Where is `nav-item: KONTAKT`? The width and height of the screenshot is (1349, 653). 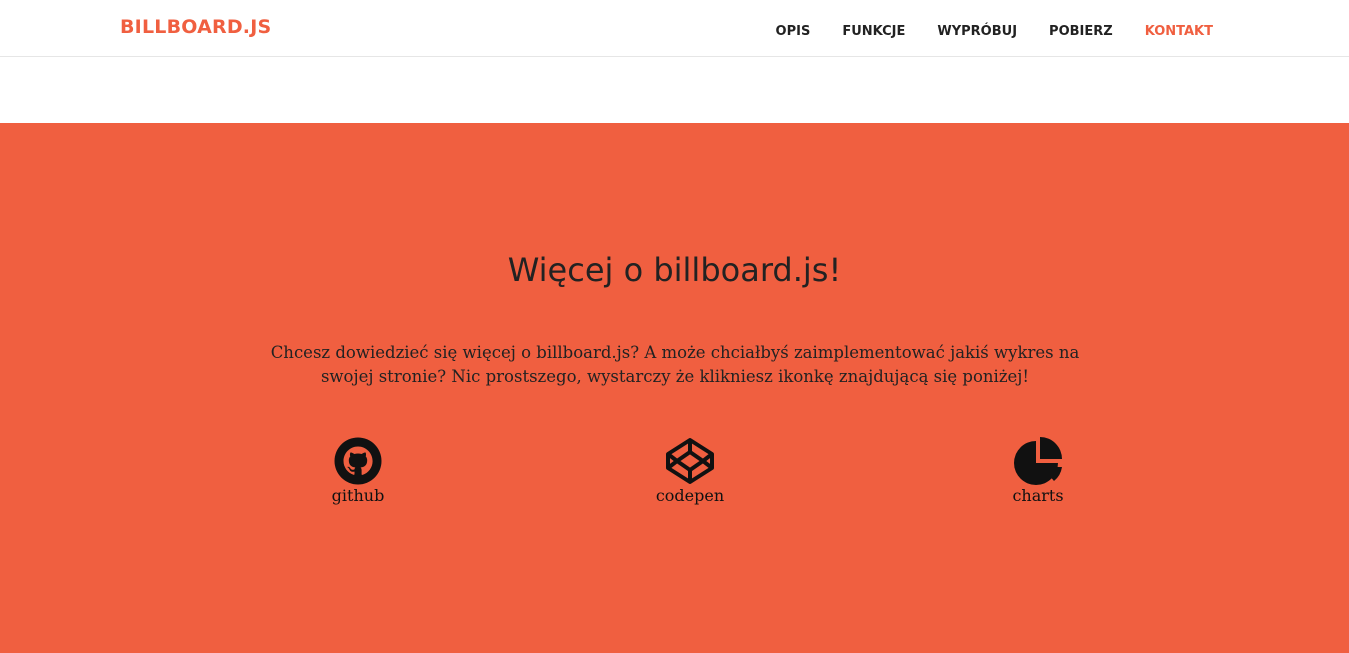
nav-item: KONTAKT is located at coordinates (1179, 29).